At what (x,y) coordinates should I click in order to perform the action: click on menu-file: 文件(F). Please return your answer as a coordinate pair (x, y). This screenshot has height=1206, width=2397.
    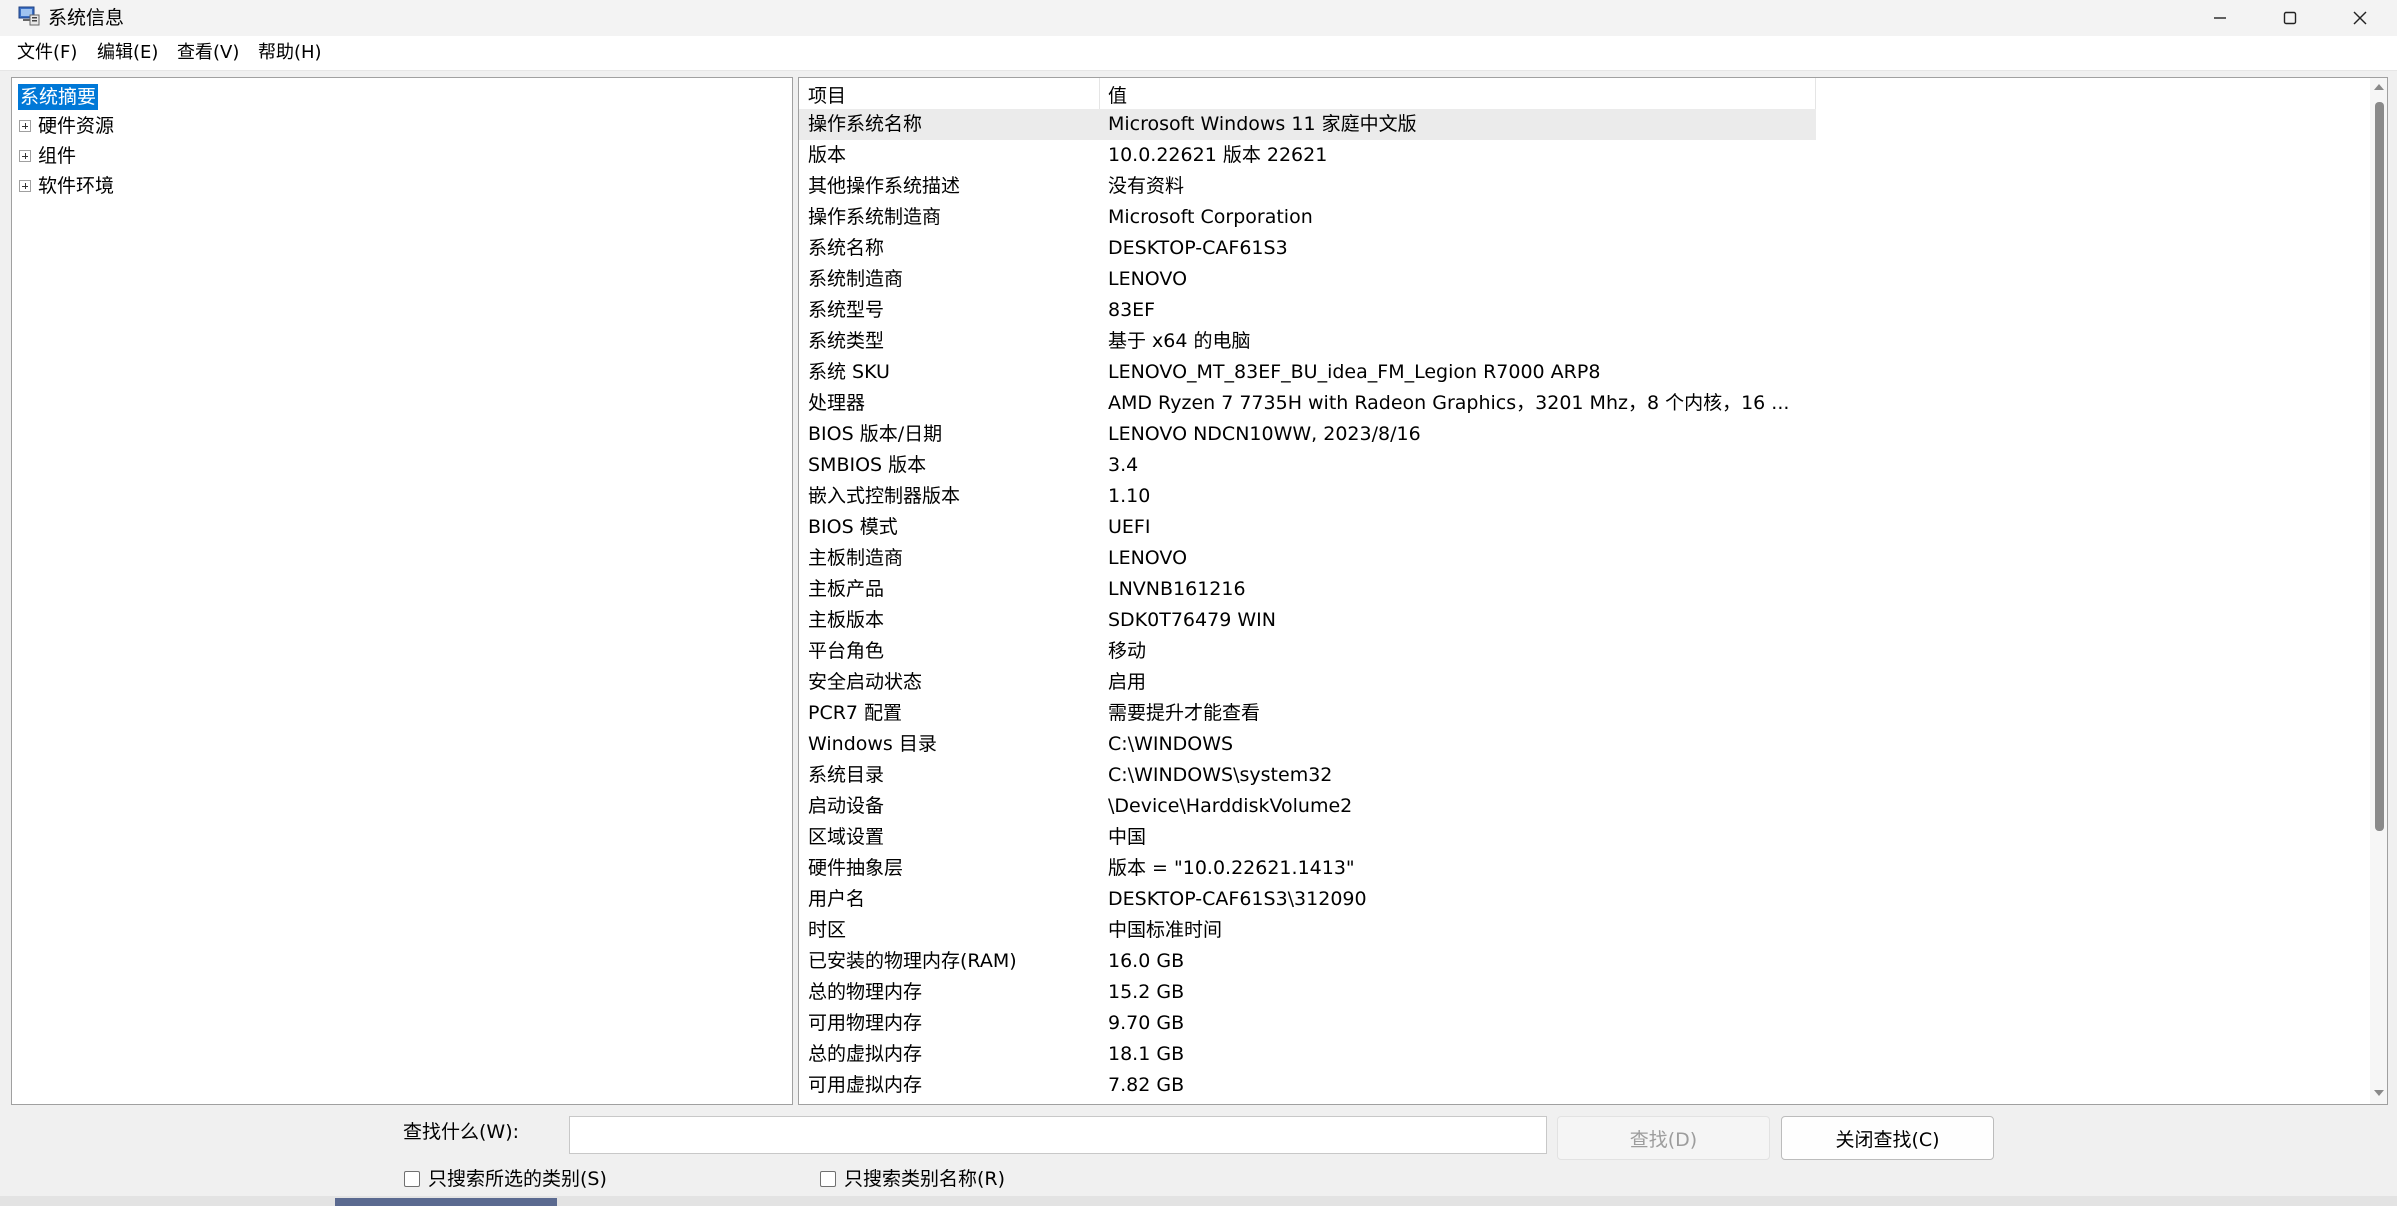
    Looking at the image, I should click on (47, 53).